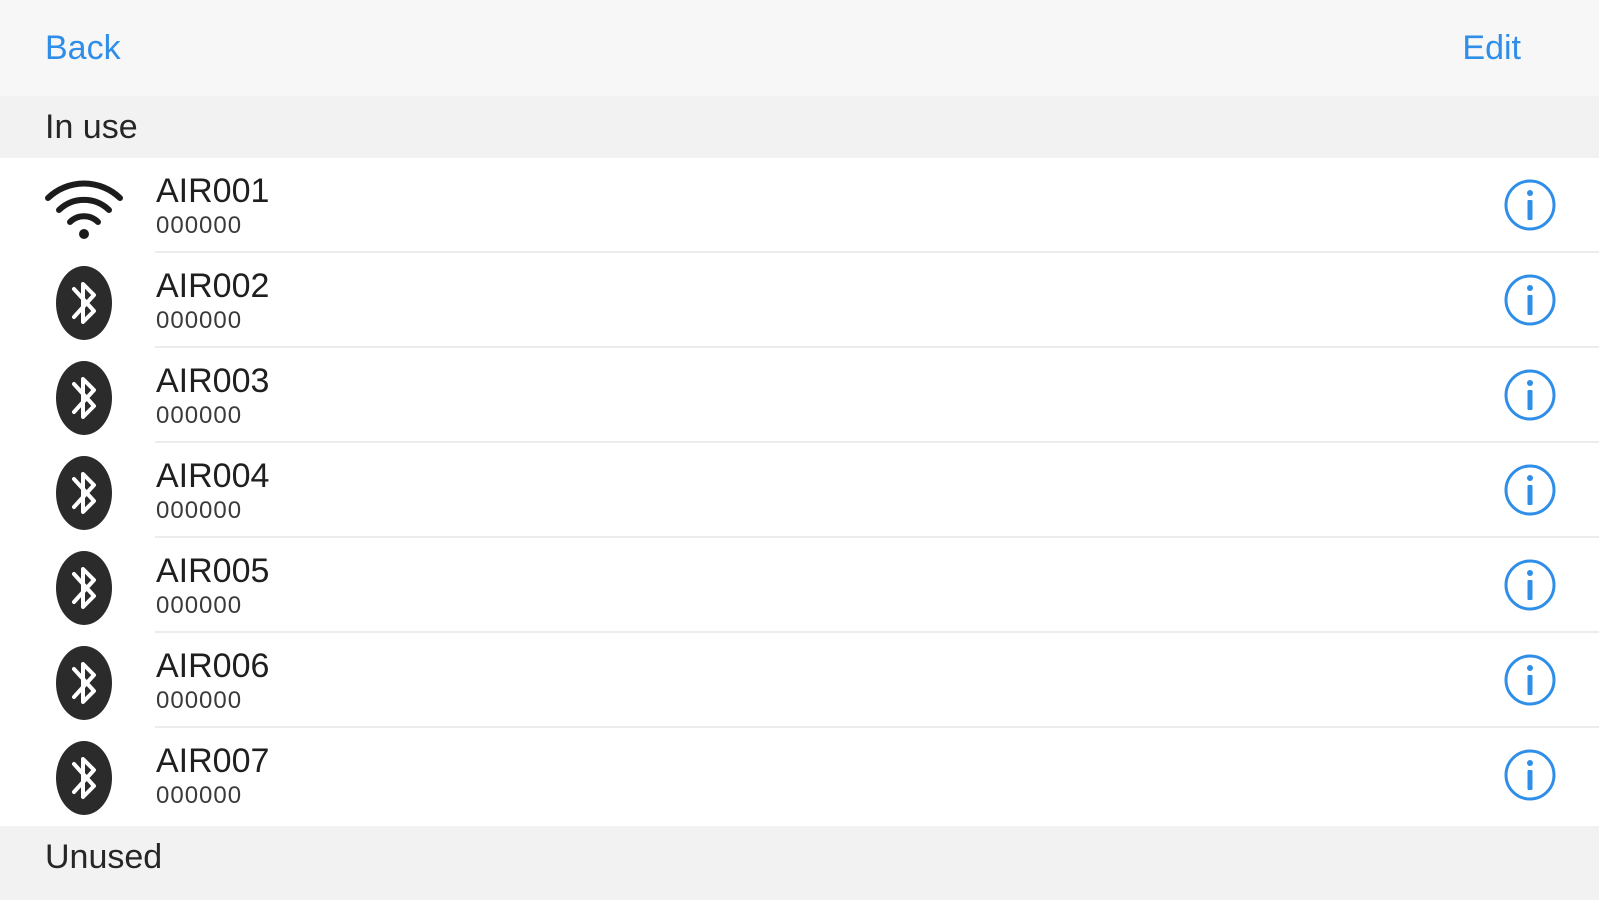 This screenshot has height=900, width=1599. What do you see at coordinates (799, 863) in the screenshot?
I see `section-header-unused: Unused` at bounding box center [799, 863].